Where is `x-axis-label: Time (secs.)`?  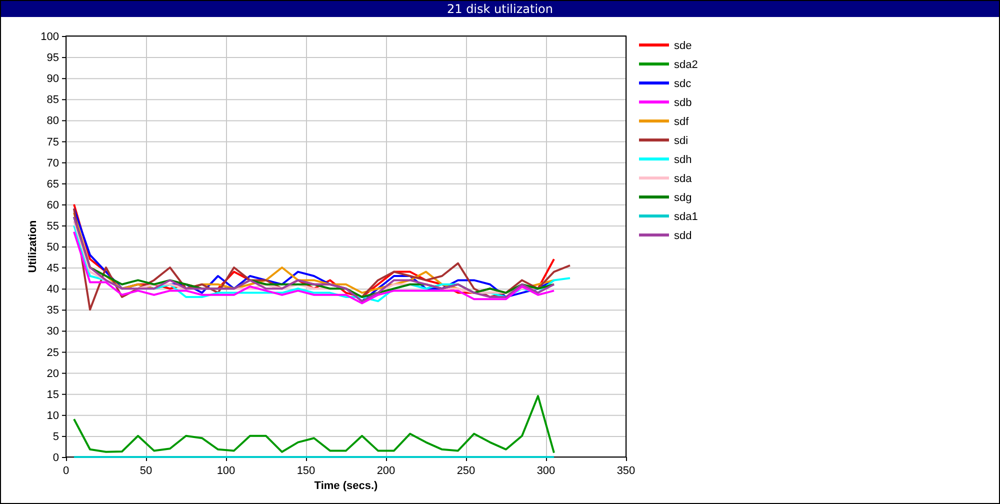 x-axis-label: Time (secs.) is located at coordinates (346, 486).